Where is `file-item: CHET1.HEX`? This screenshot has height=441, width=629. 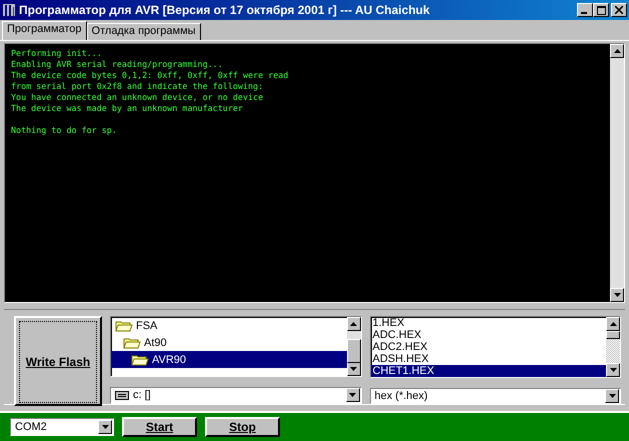
file-item: CHET1.HEX is located at coordinates (488, 371).